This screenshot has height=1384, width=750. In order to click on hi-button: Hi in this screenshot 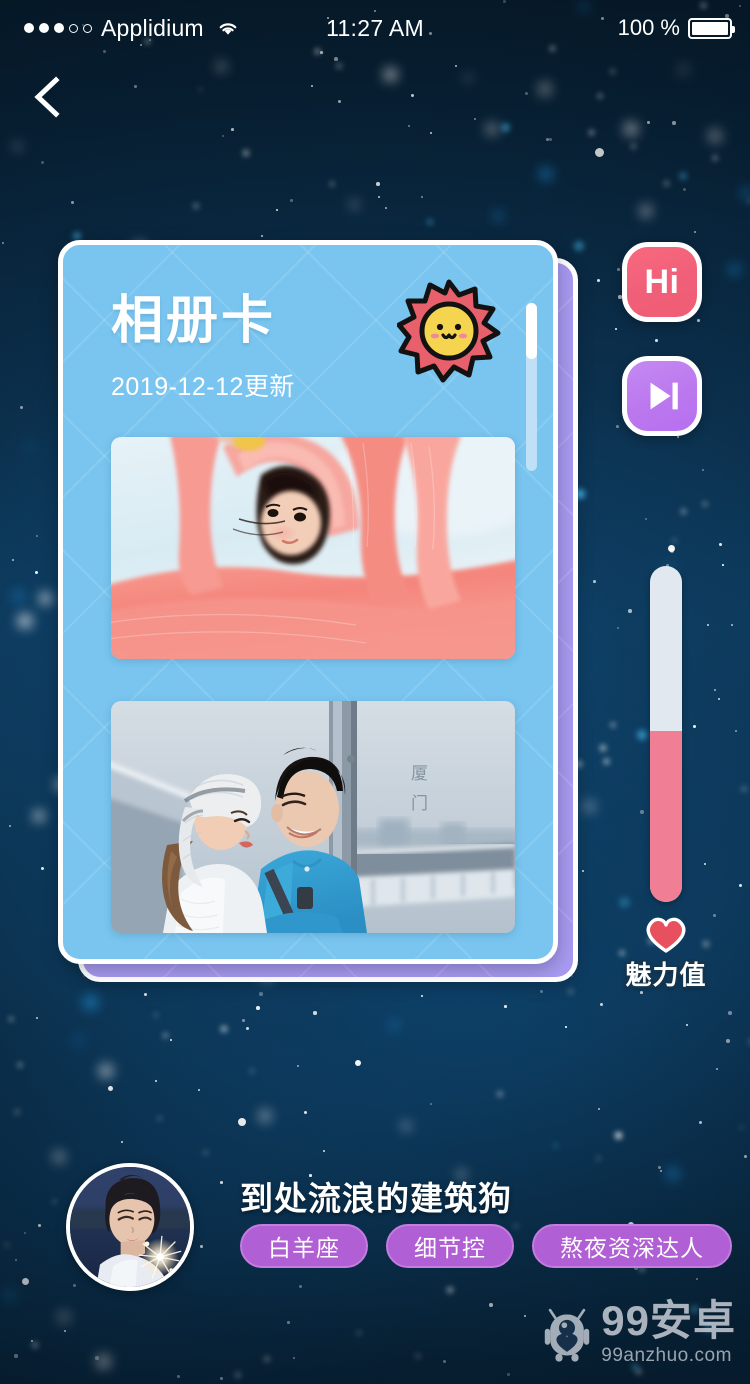, I will do `click(662, 282)`.